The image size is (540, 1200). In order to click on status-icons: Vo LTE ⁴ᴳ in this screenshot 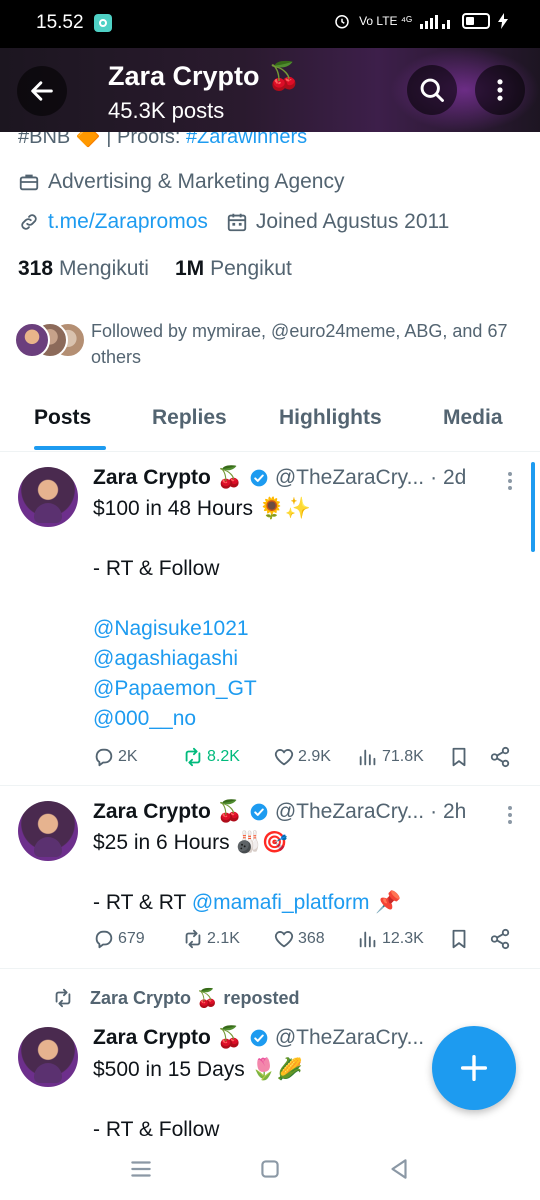, I will do `click(420, 21)`.